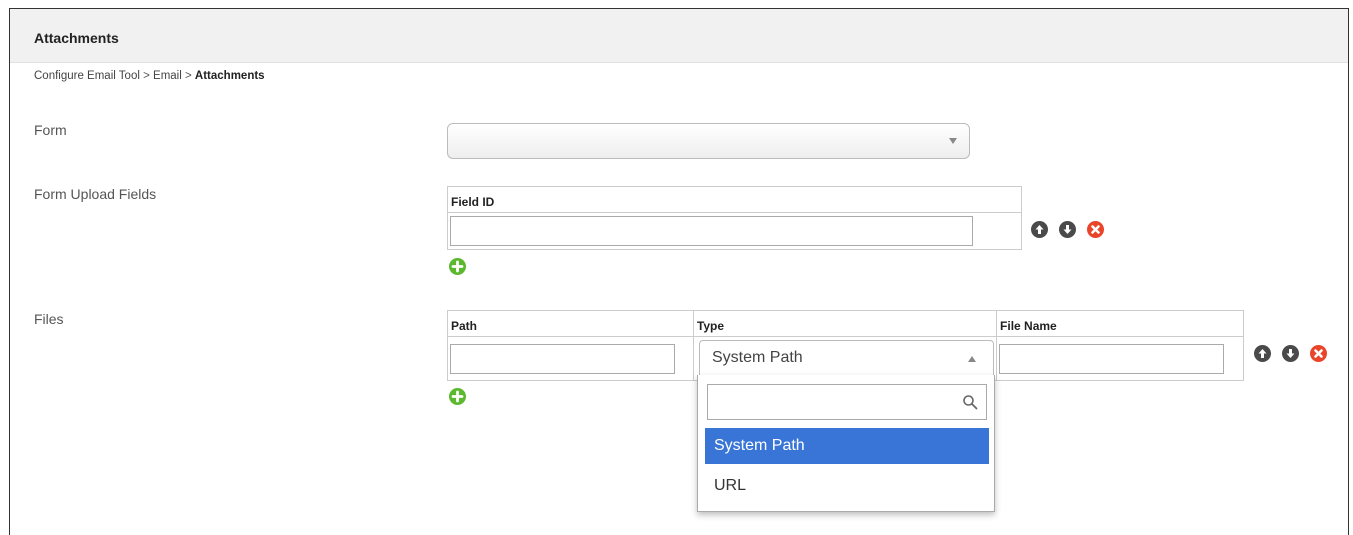 Image resolution: width=1353 pixels, height=535 pixels. Describe the element at coordinates (708, 141) in the screenshot. I see `form-select` at that location.